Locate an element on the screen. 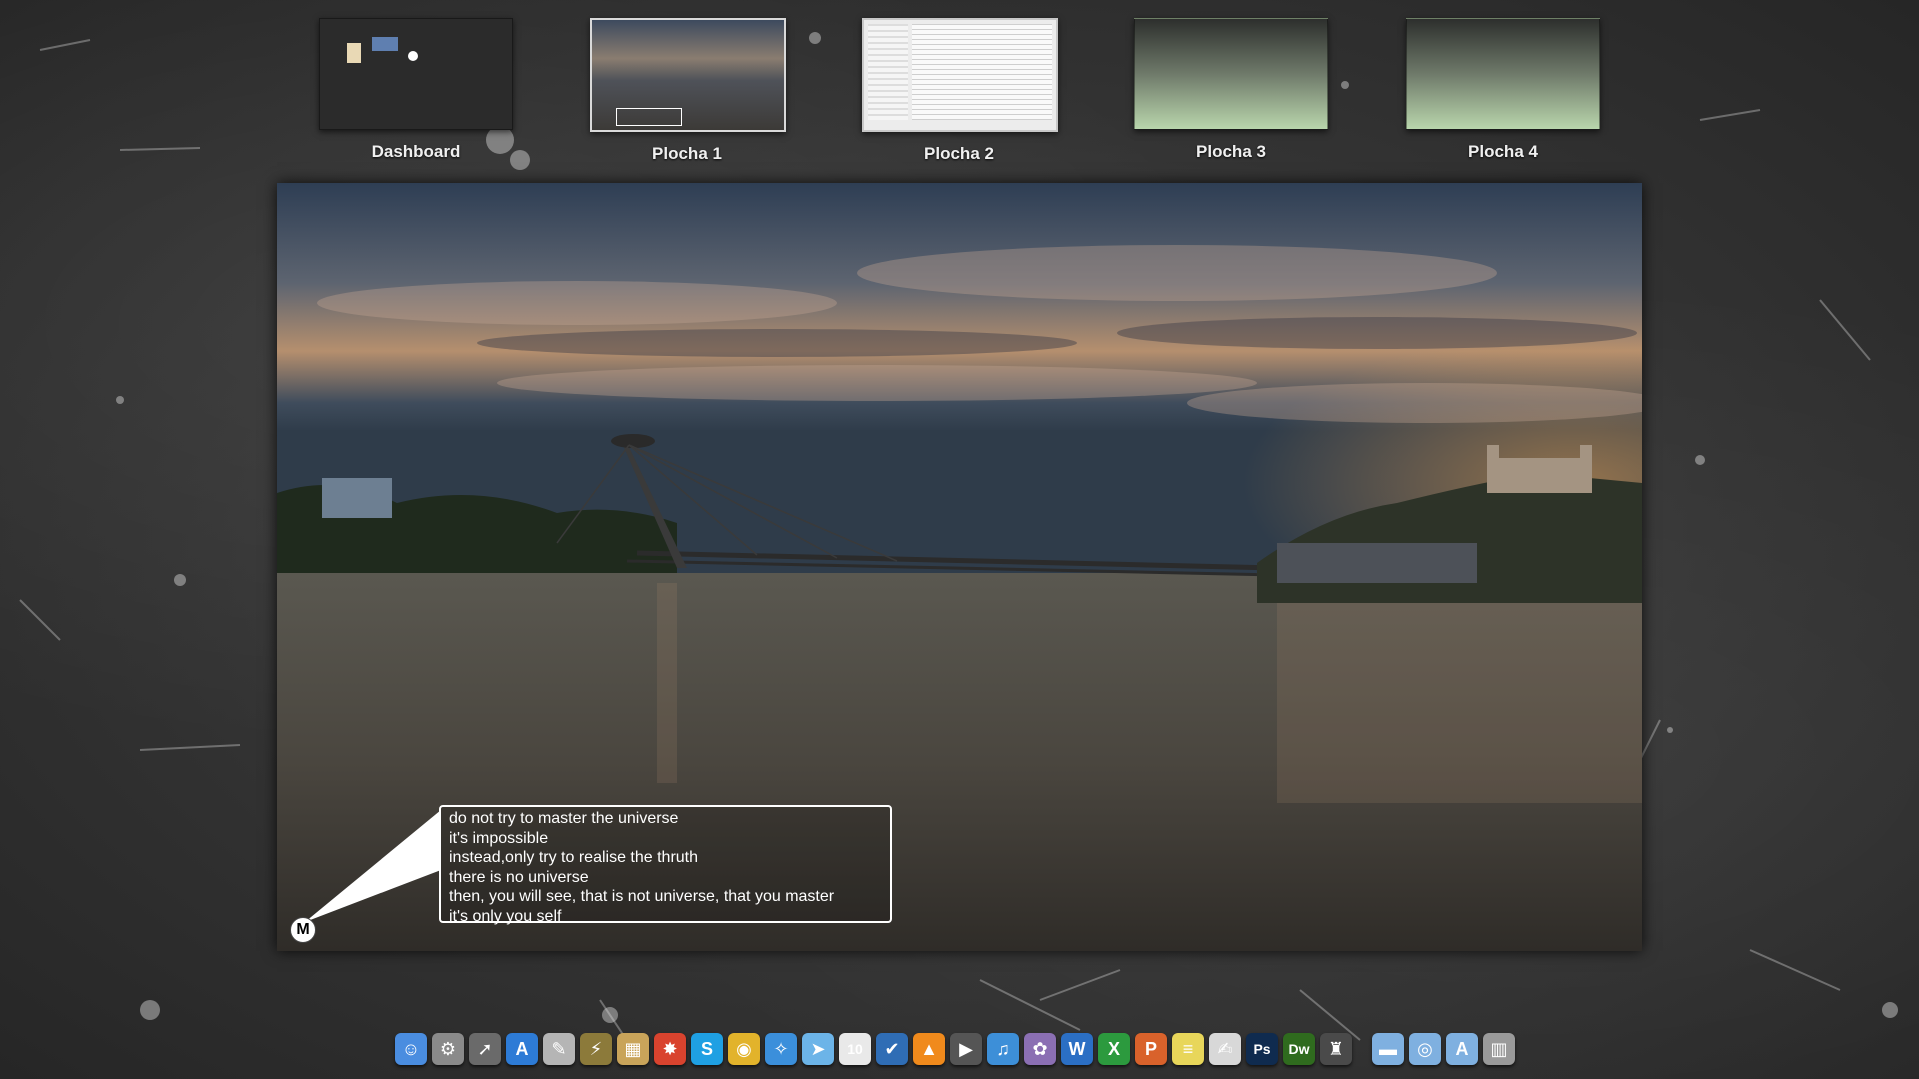 This screenshot has height=1079, width=1919. antenna-icon: ⚡ is located at coordinates (596, 1049).